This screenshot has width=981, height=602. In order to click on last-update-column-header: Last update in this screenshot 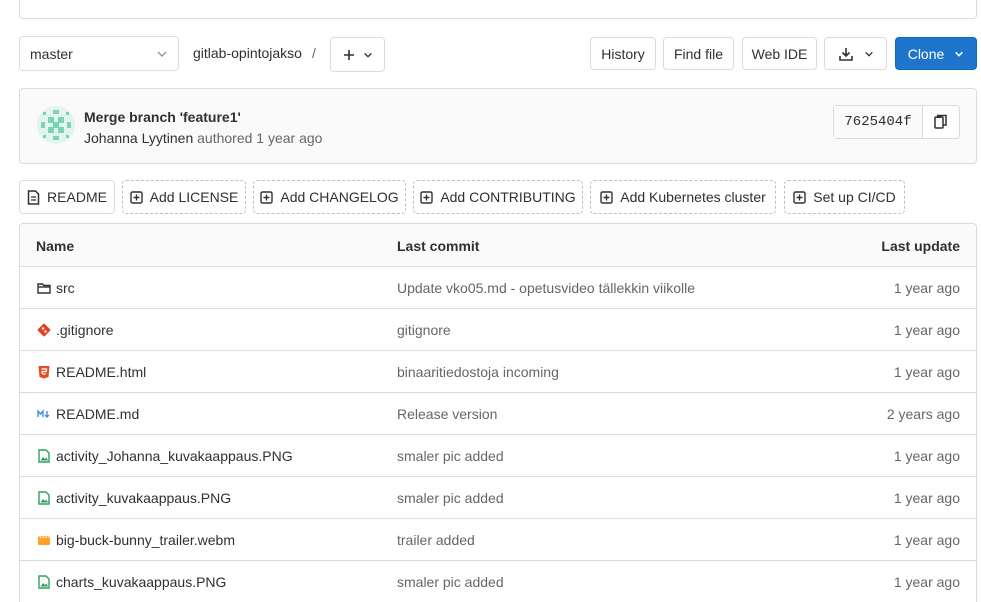, I will do `click(920, 246)`.